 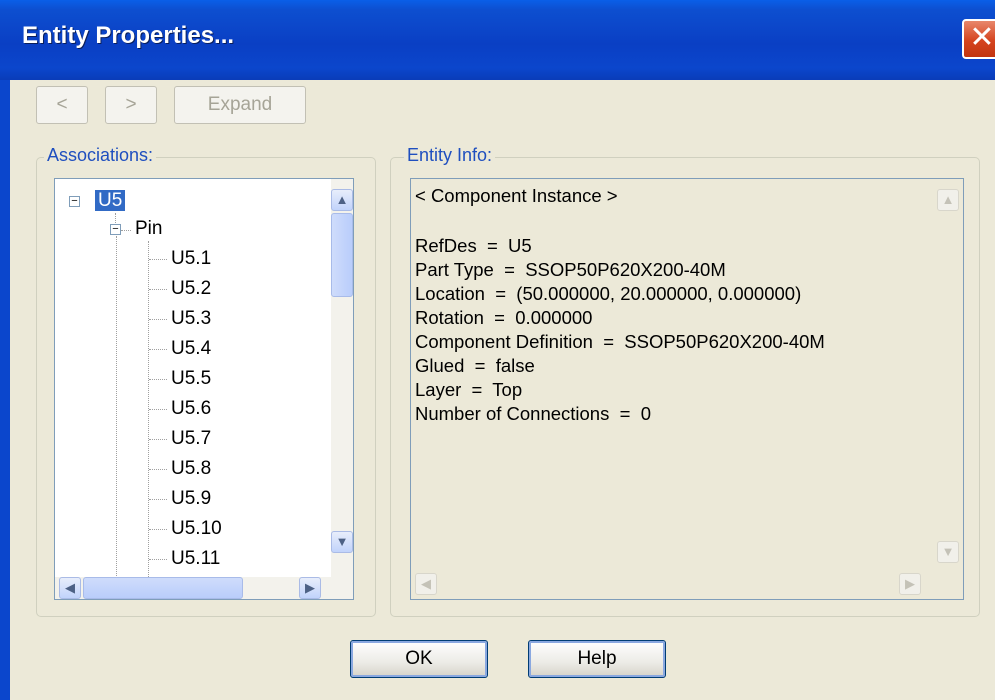 What do you see at coordinates (191, 409) in the screenshot?
I see `tree-item-pin-6: U5.6` at bounding box center [191, 409].